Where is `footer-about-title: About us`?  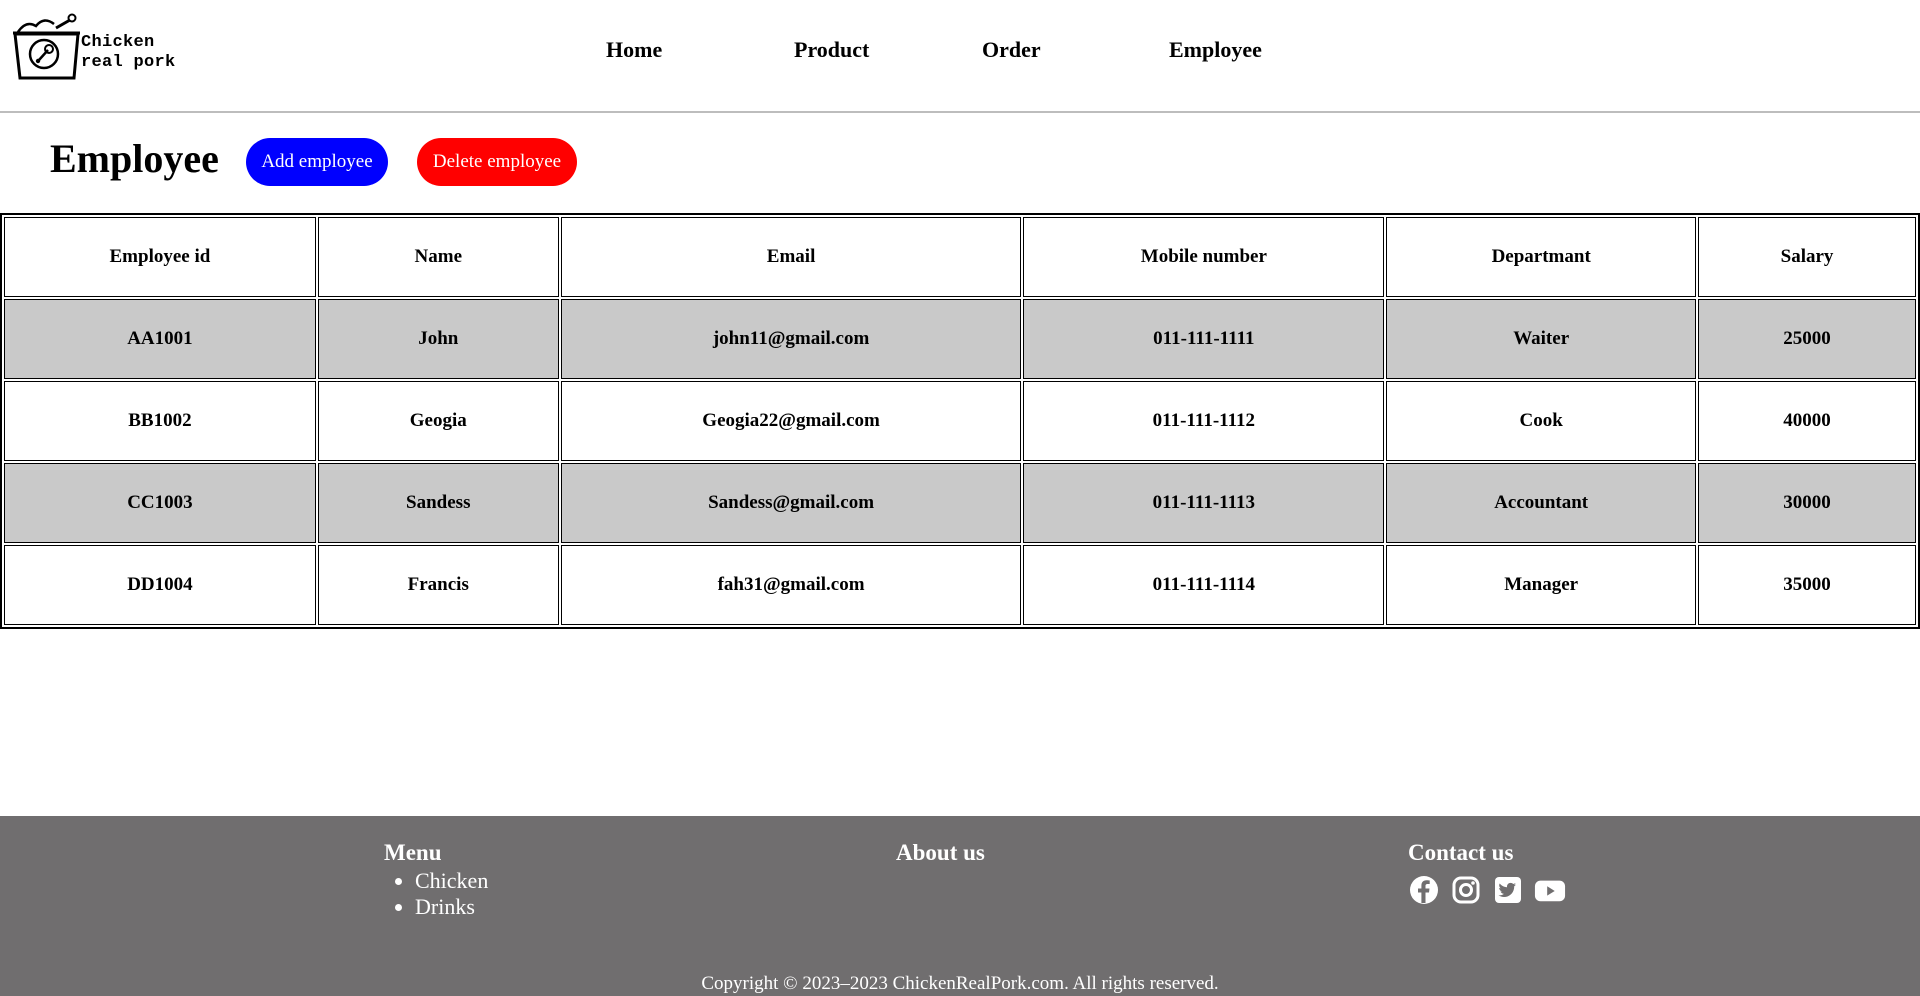
footer-about-title: About us is located at coordinates (940, 853).